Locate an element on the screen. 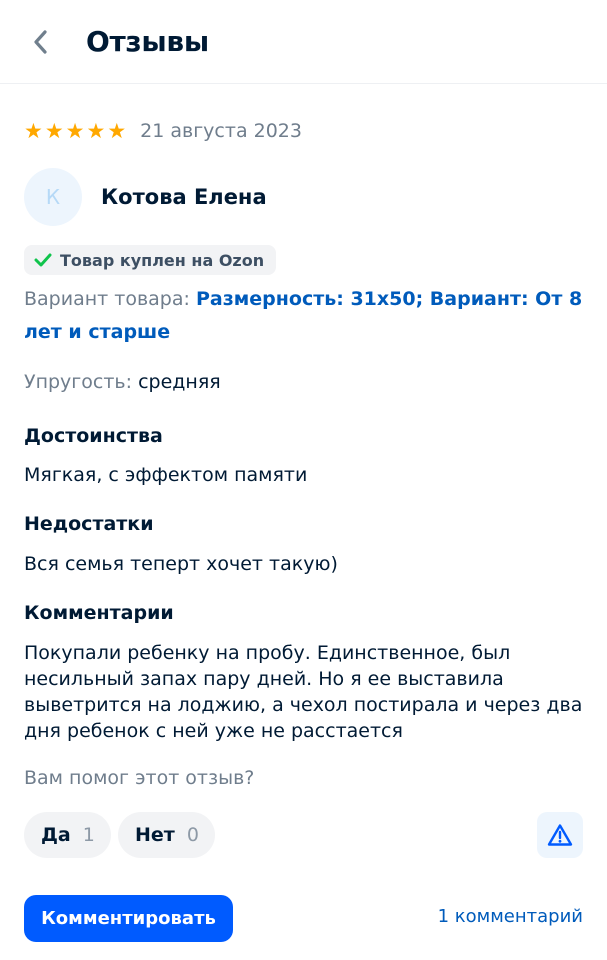 The height and width of the screenshot is (960, 607). warning-triangle-icon is located at coordinates (560, 835).